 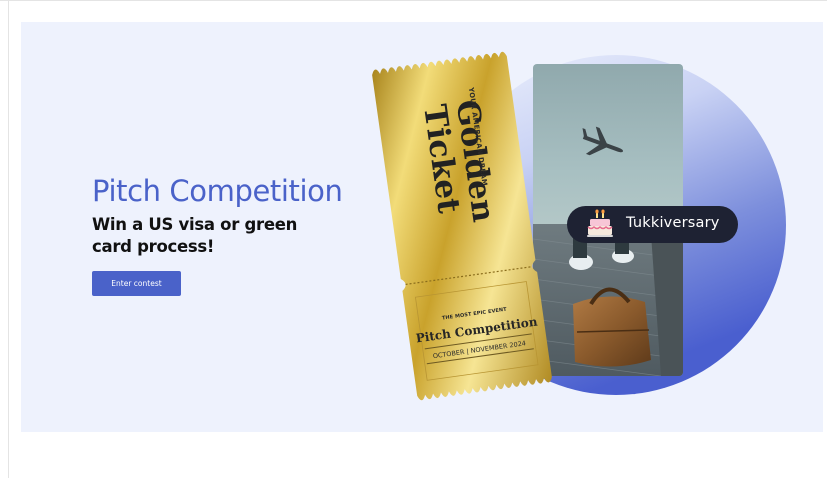 I want to click on left-divider, so click(x=8, y=239).